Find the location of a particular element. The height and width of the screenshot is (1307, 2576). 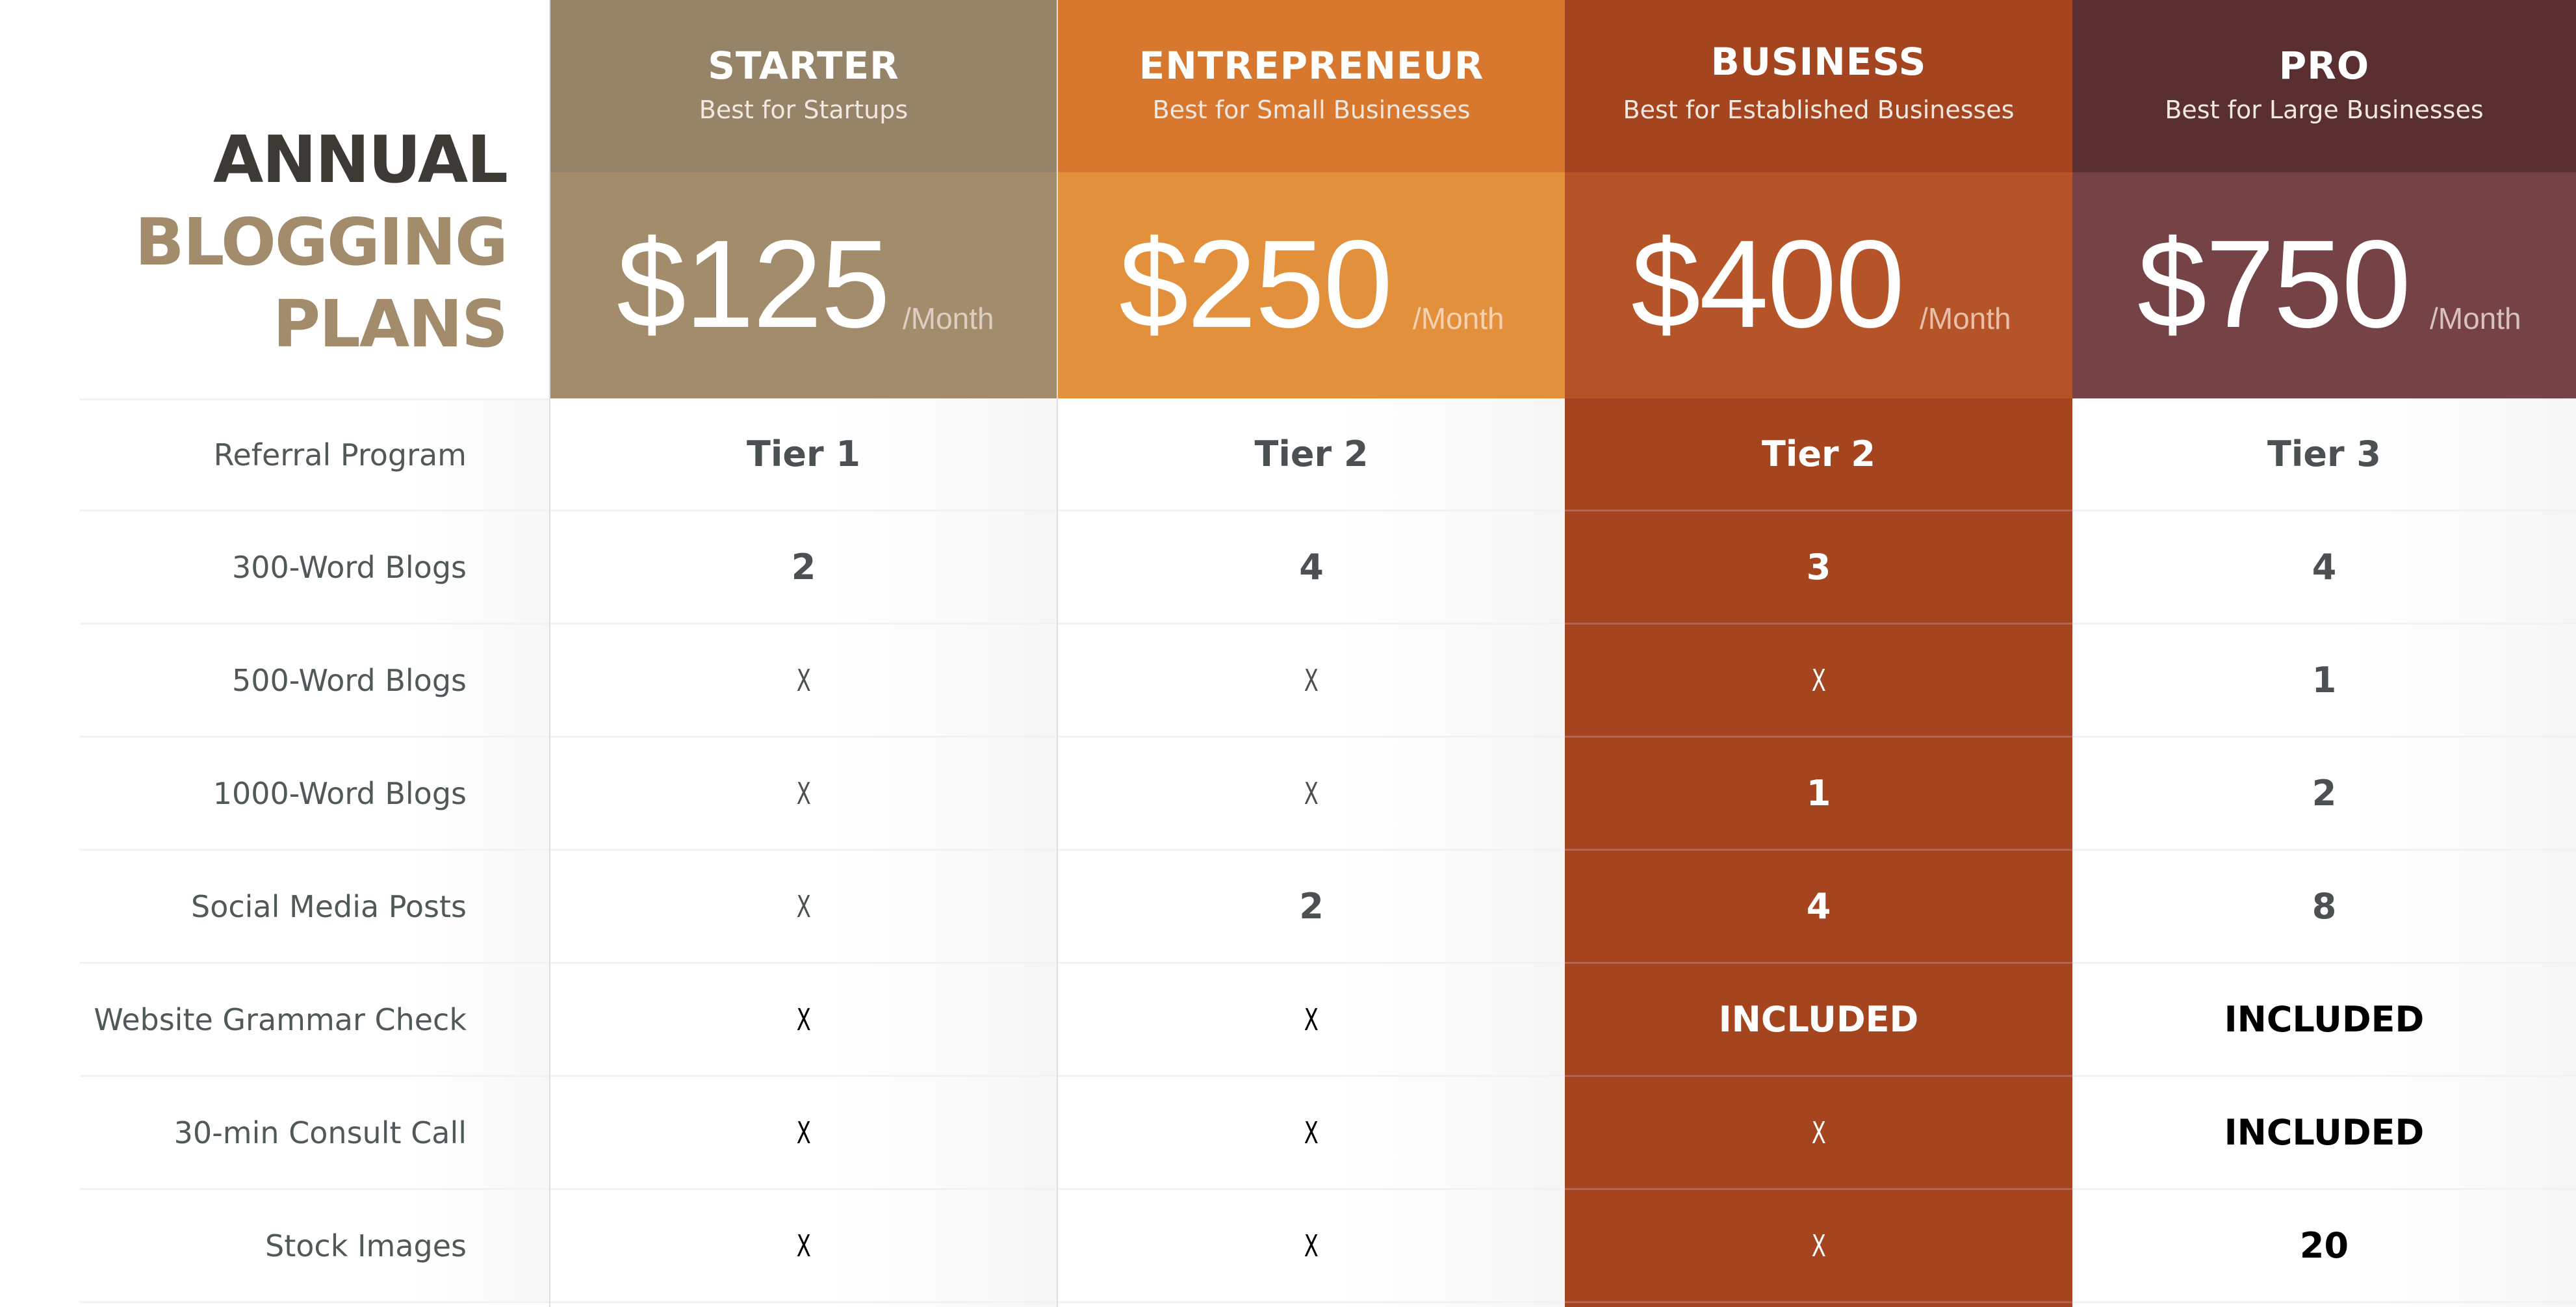

feature-label: Referral Program is located at coordinates (340, 455).